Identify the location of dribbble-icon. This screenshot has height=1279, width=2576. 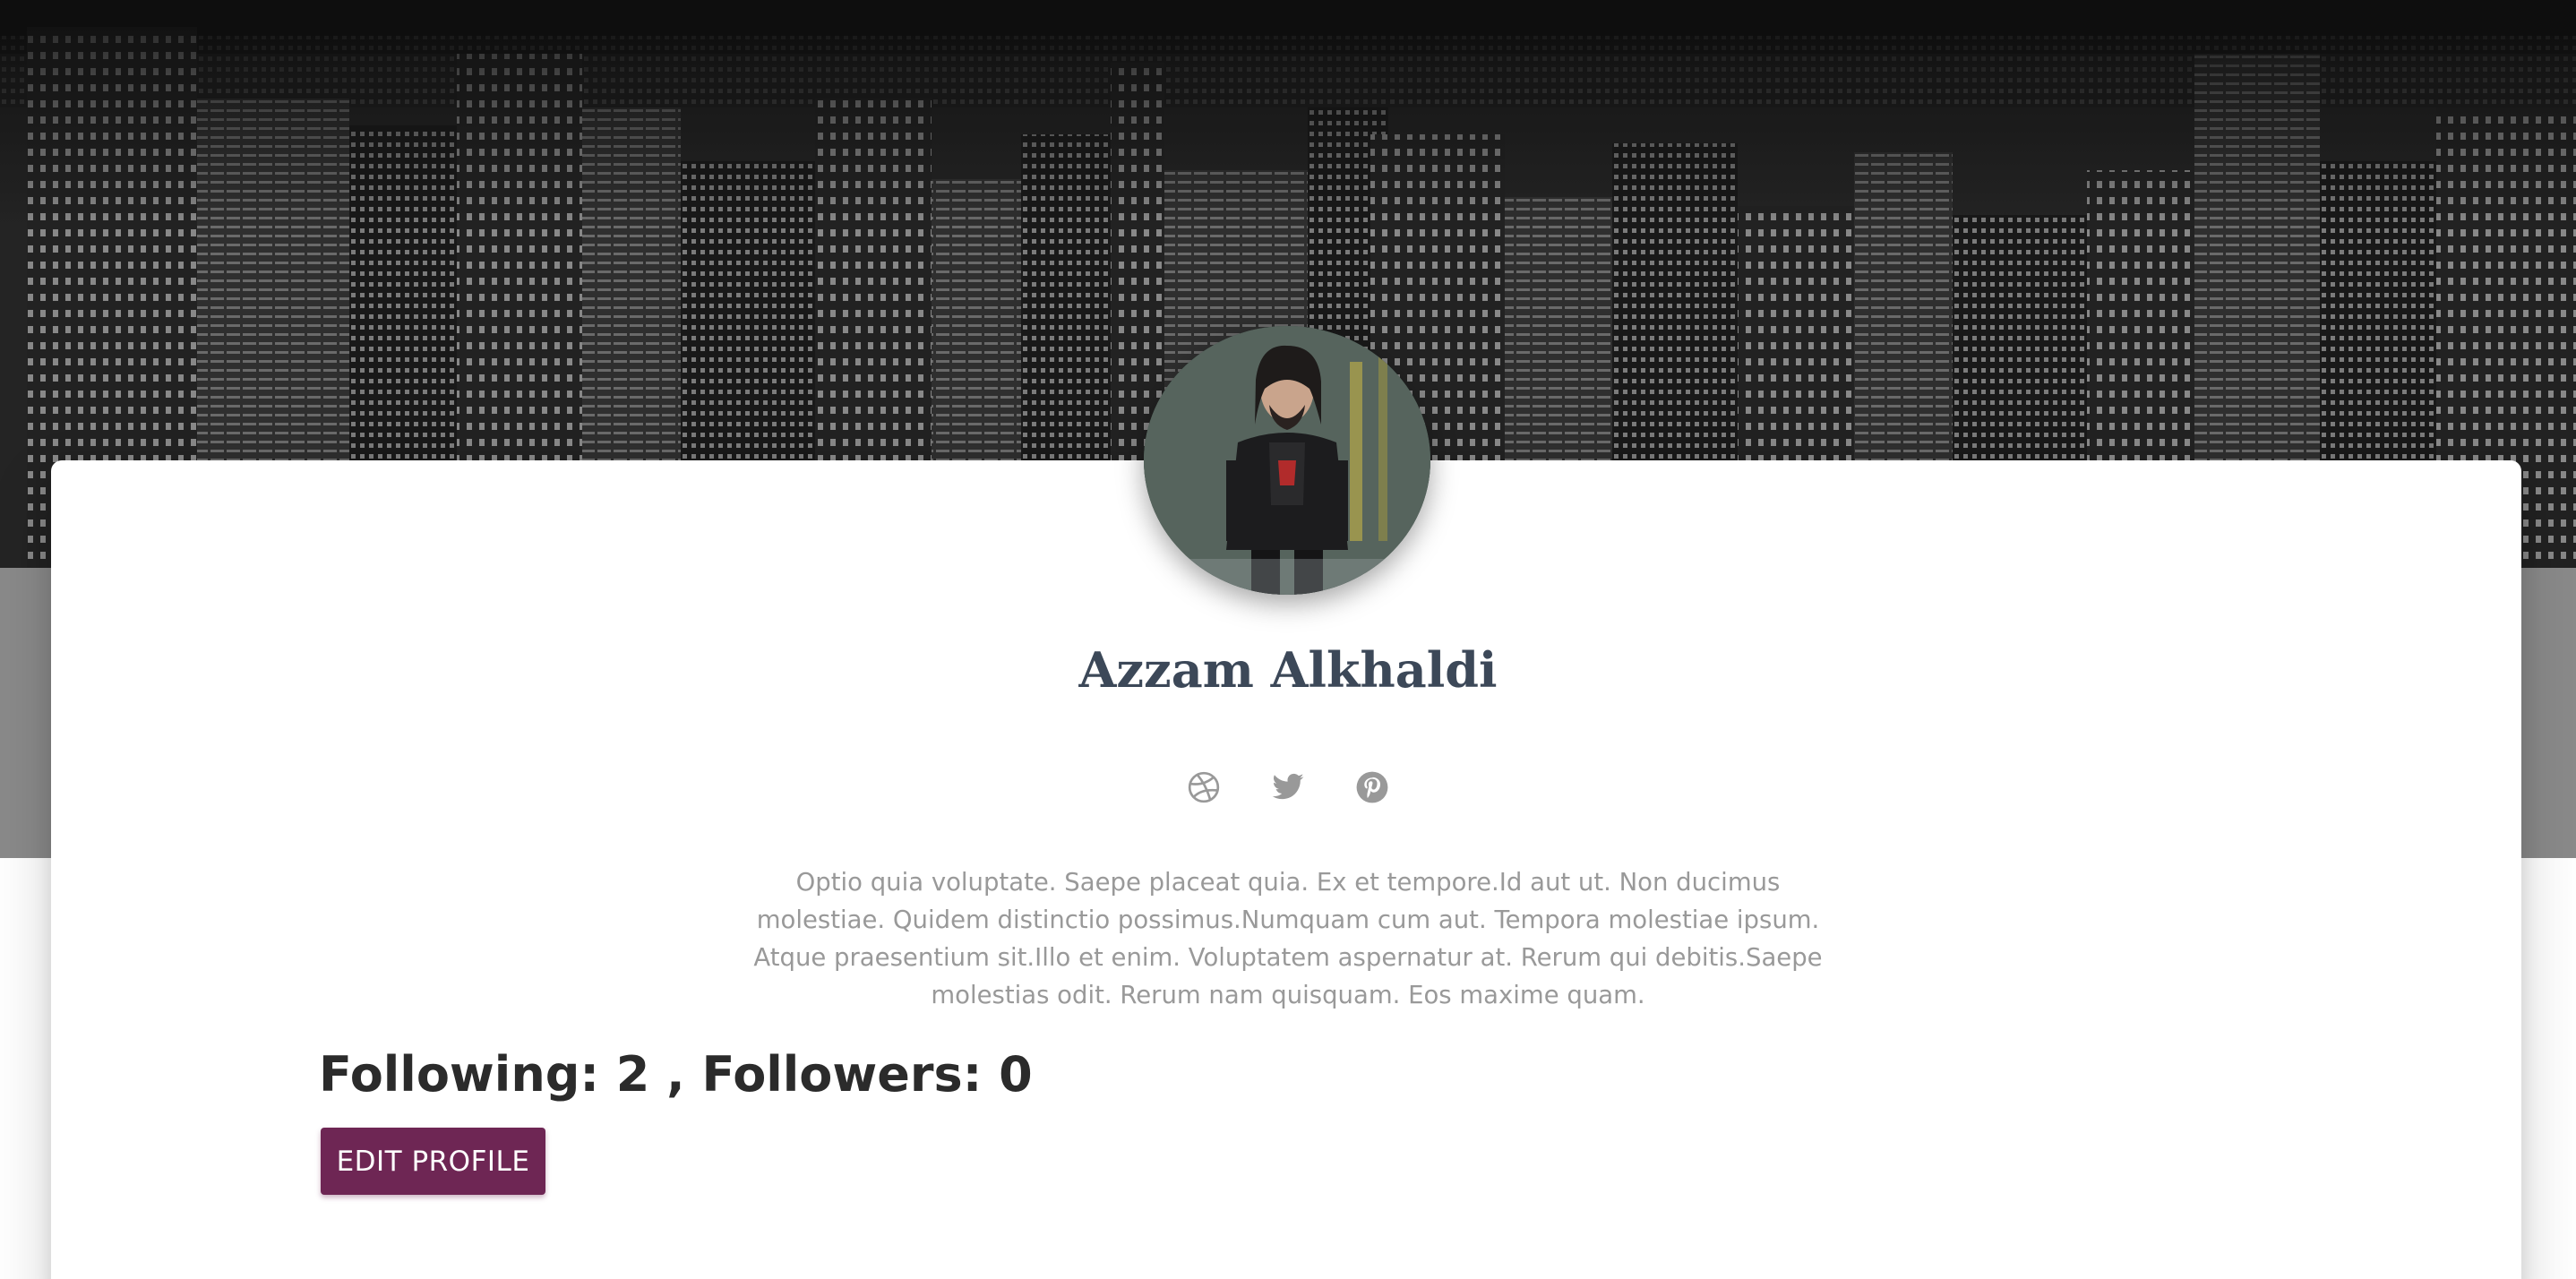
(1204, 787).